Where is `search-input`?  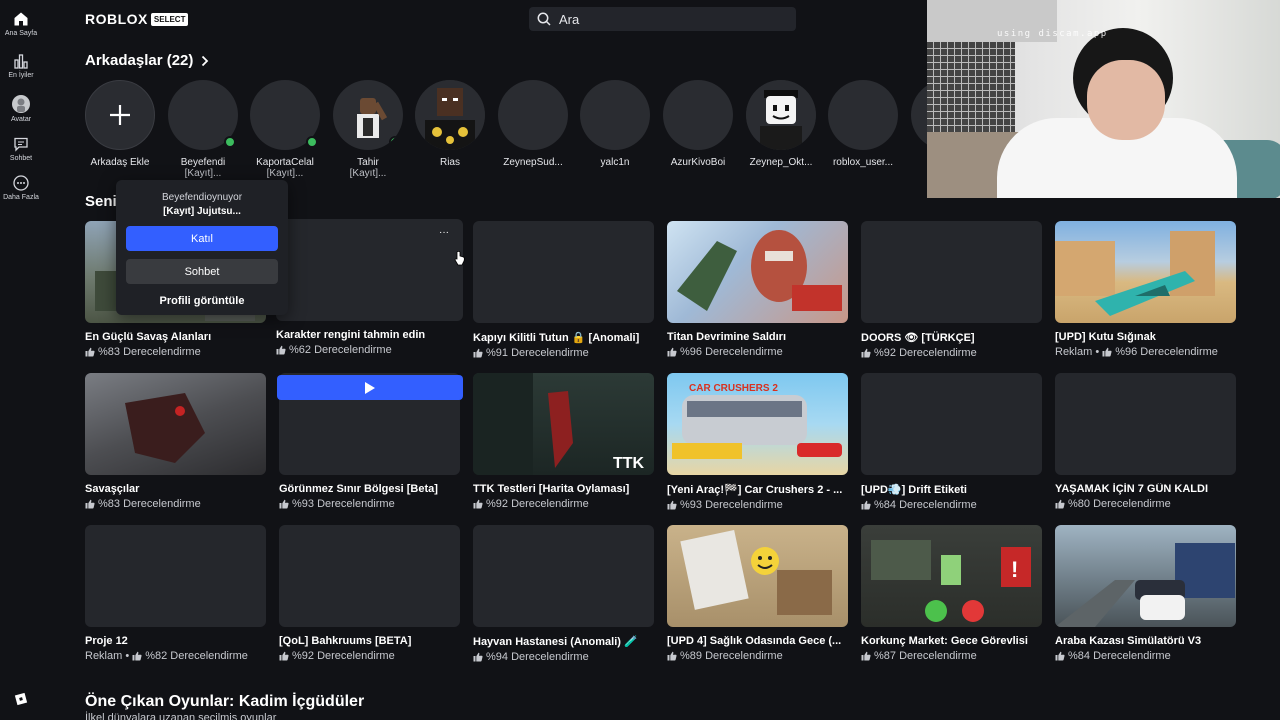 search-input is located at coordinates (669, 19).